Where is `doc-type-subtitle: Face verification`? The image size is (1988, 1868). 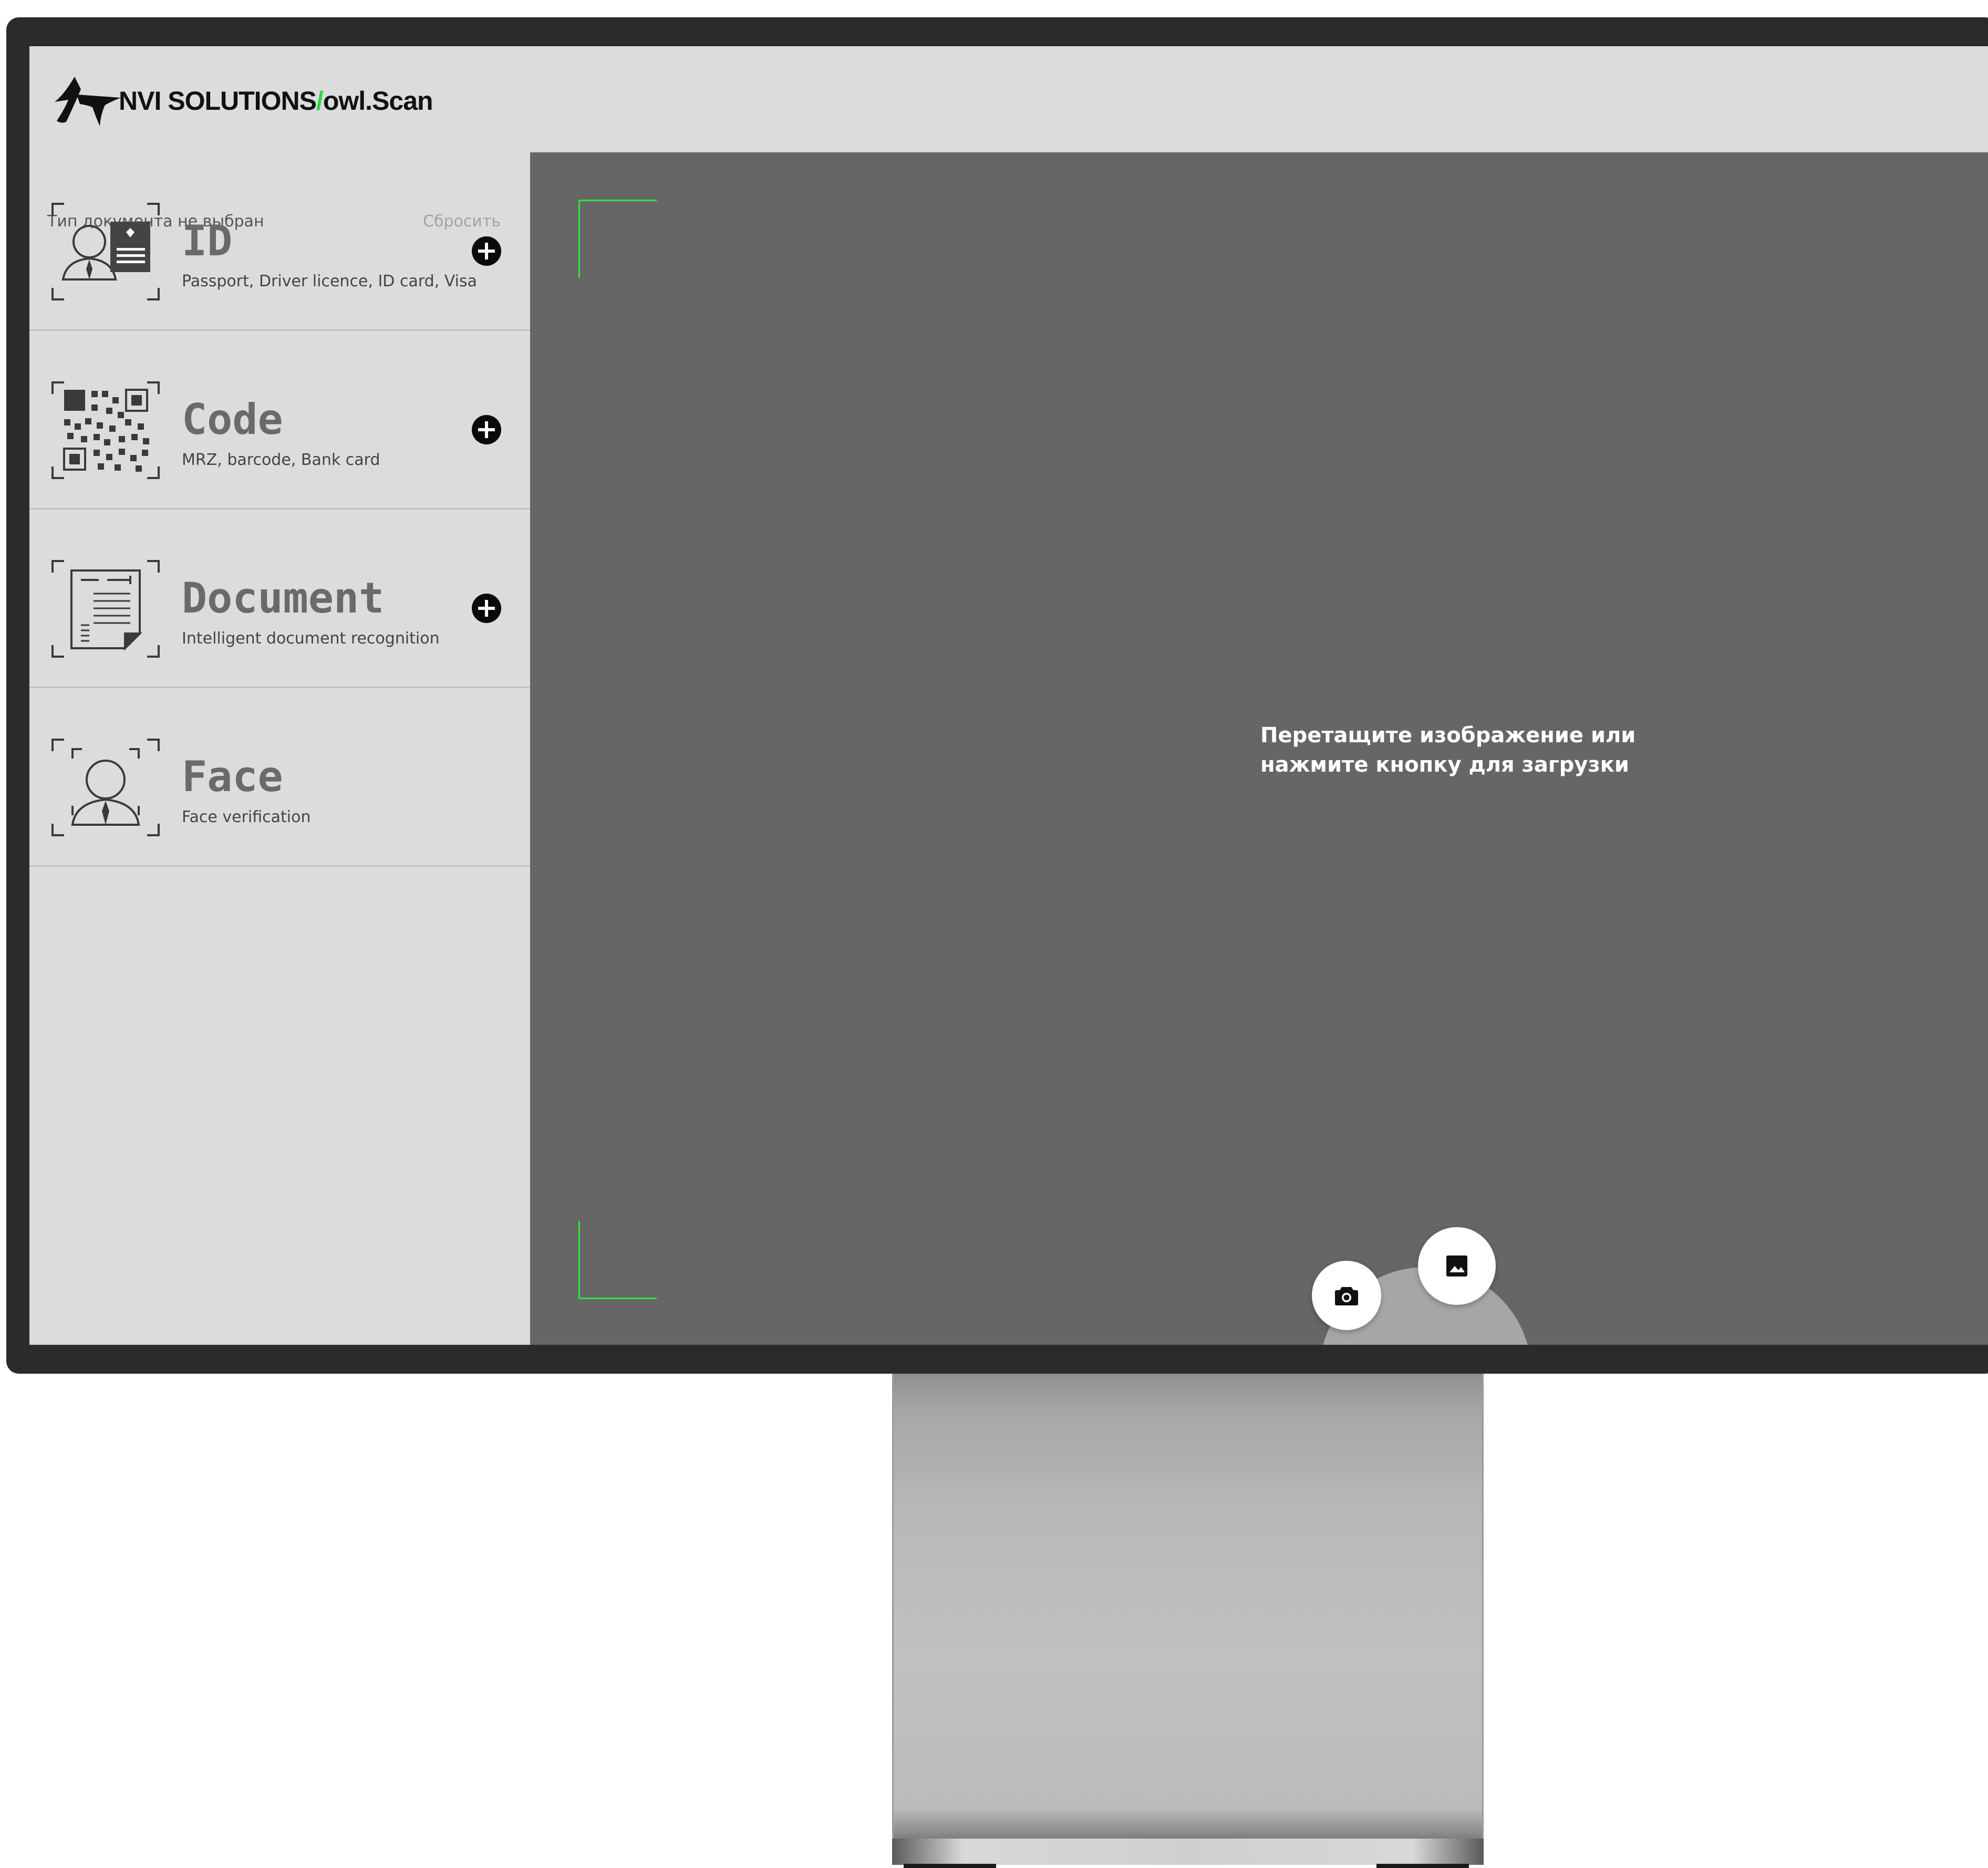 doc-type-subtitle: Face verification is located at coordinates (246, 817).